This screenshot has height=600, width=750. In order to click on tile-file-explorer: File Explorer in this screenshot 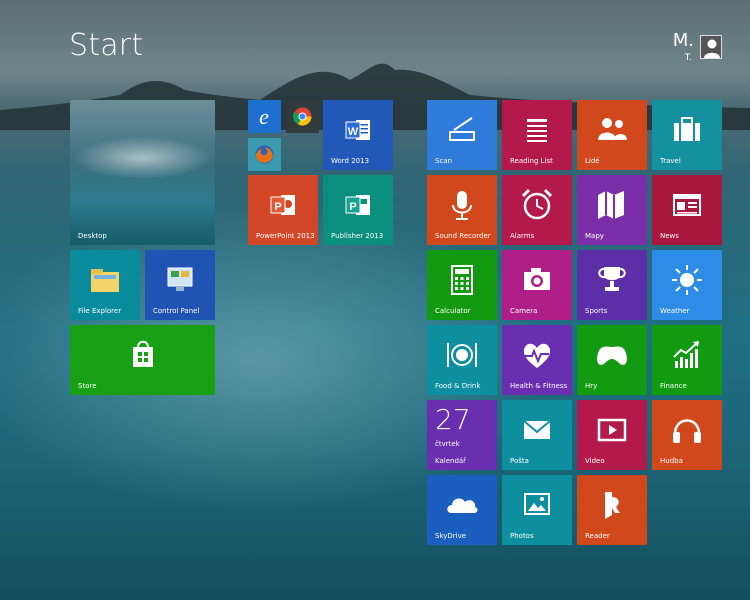, I will do `click(105, 285)`.